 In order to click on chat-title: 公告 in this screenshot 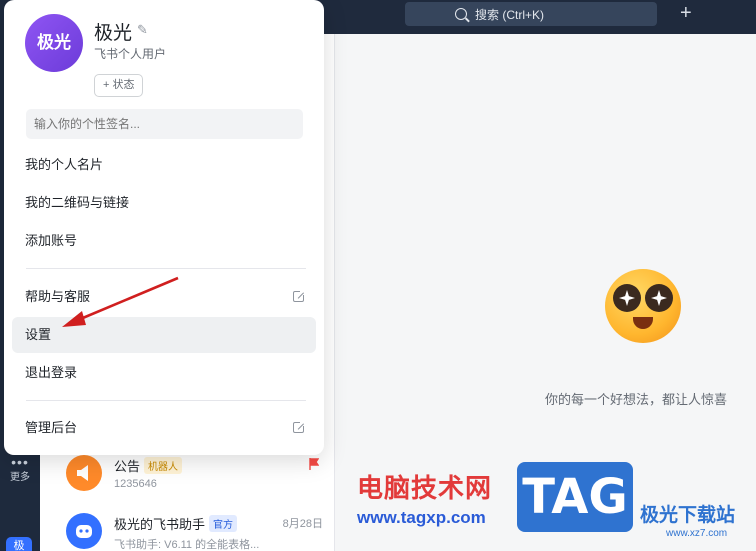, I will do `click(127, 466)`.